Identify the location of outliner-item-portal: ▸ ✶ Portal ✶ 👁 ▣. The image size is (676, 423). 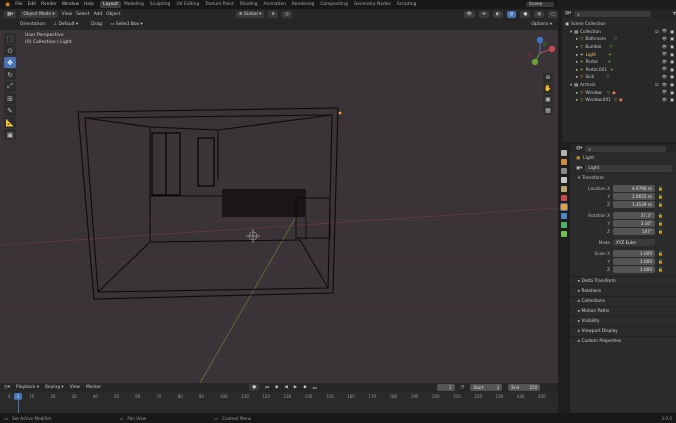
(619, 62).